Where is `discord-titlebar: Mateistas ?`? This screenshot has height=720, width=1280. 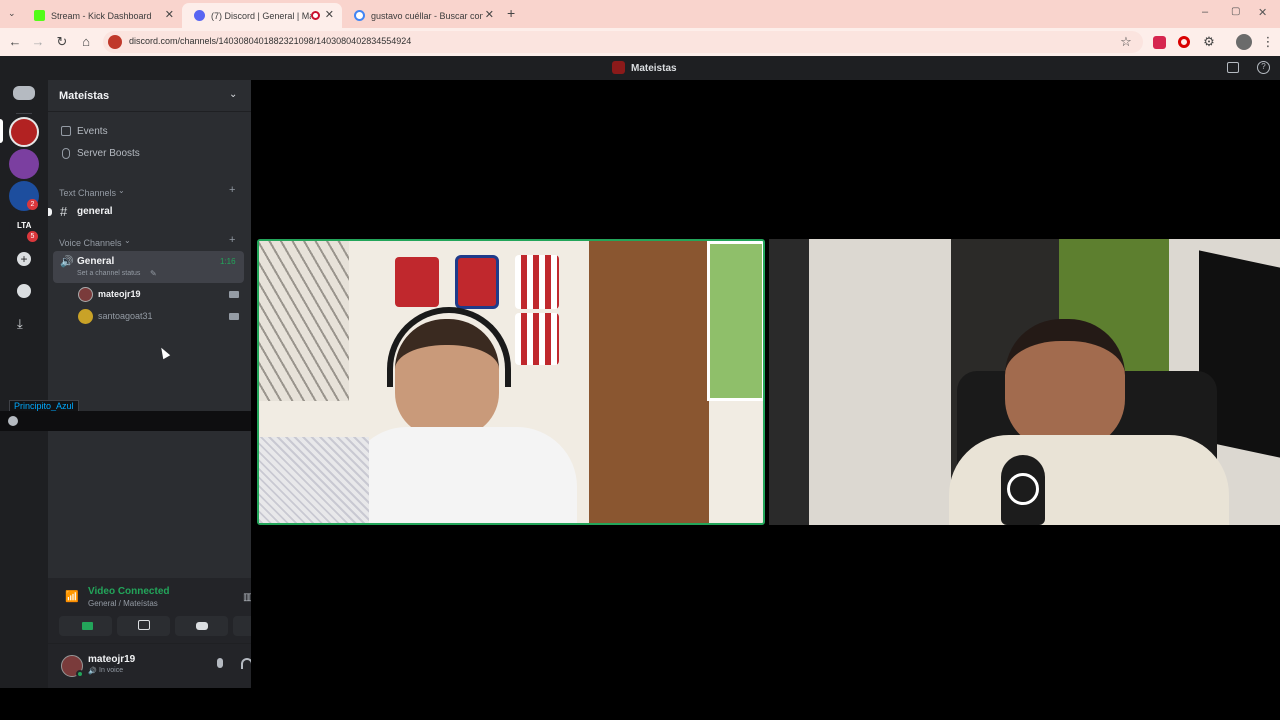 discord-titlebar: Mateistas ? is located at coordinates (640, 68).